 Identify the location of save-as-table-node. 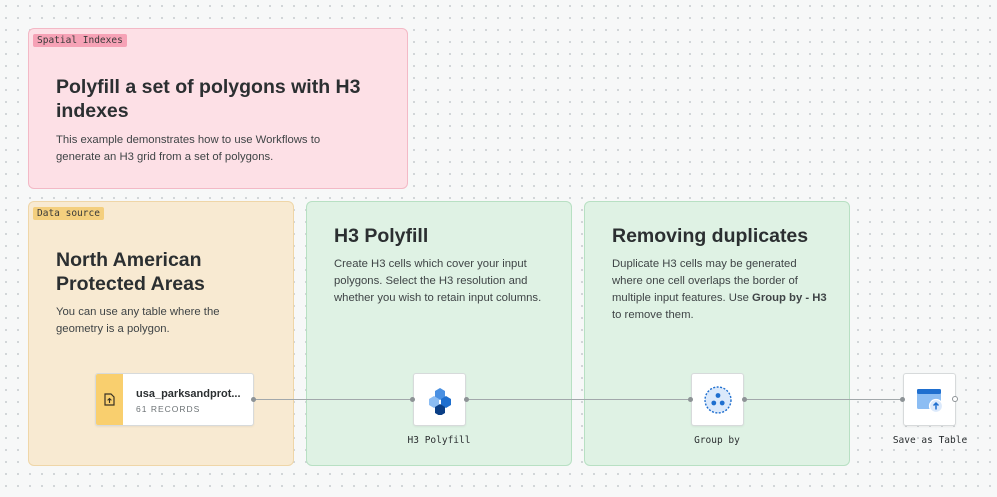
(929, 399).